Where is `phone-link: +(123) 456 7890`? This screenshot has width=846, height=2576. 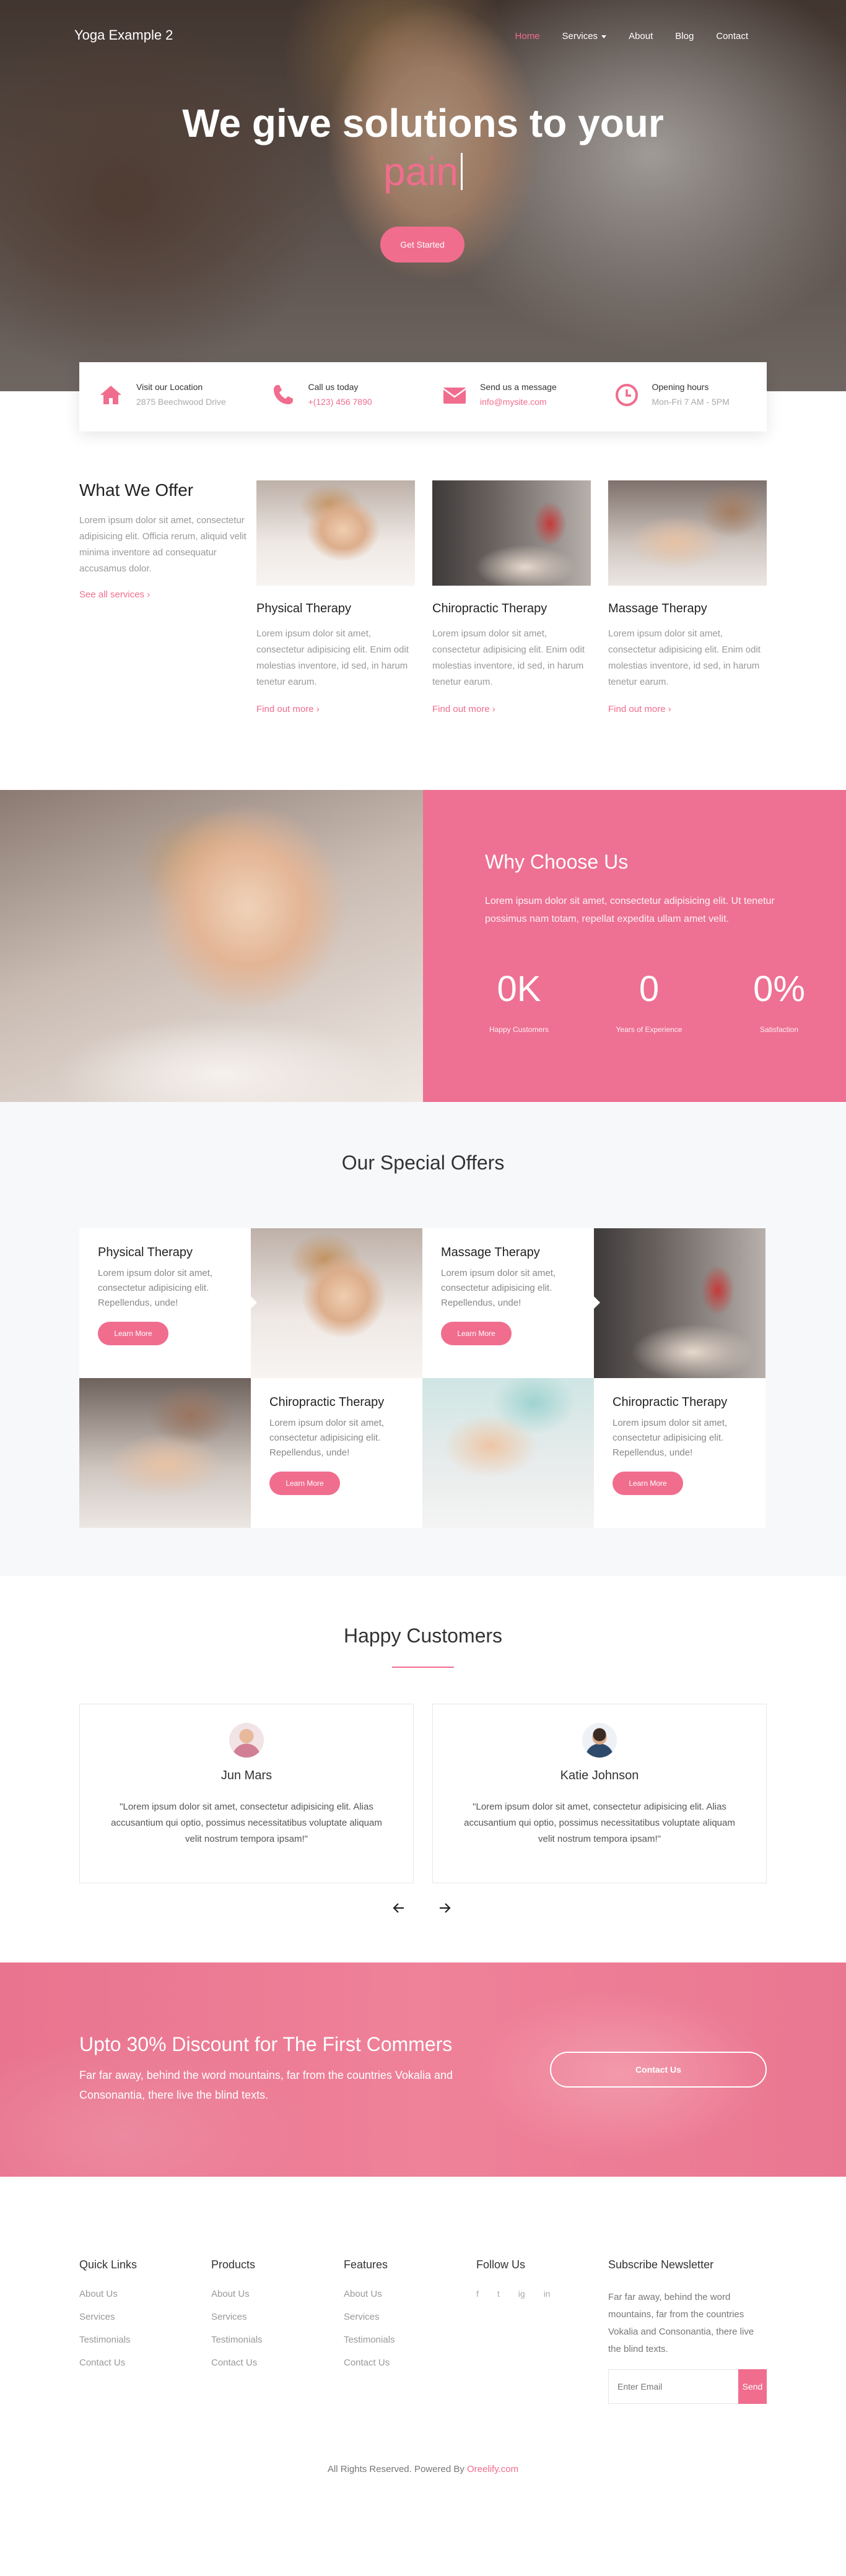
phone-link: +(123) 456 7890 is located at coordinates (340, 402).